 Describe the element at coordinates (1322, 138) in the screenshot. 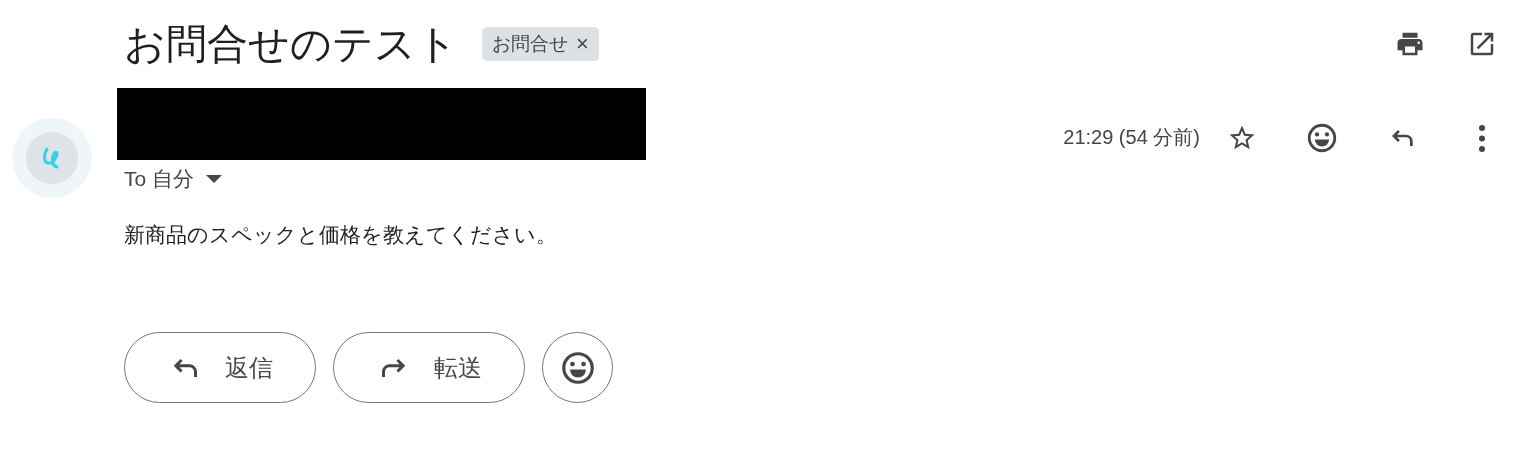

I see `smiley-icon` at that location.